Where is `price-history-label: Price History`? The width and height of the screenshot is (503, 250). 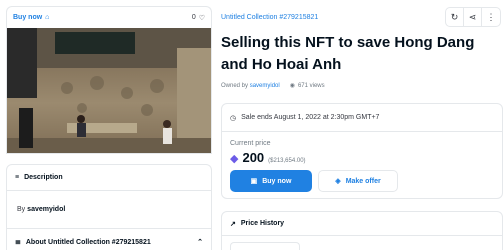
price-history-label: Price History is located at coordinates (262, 223).